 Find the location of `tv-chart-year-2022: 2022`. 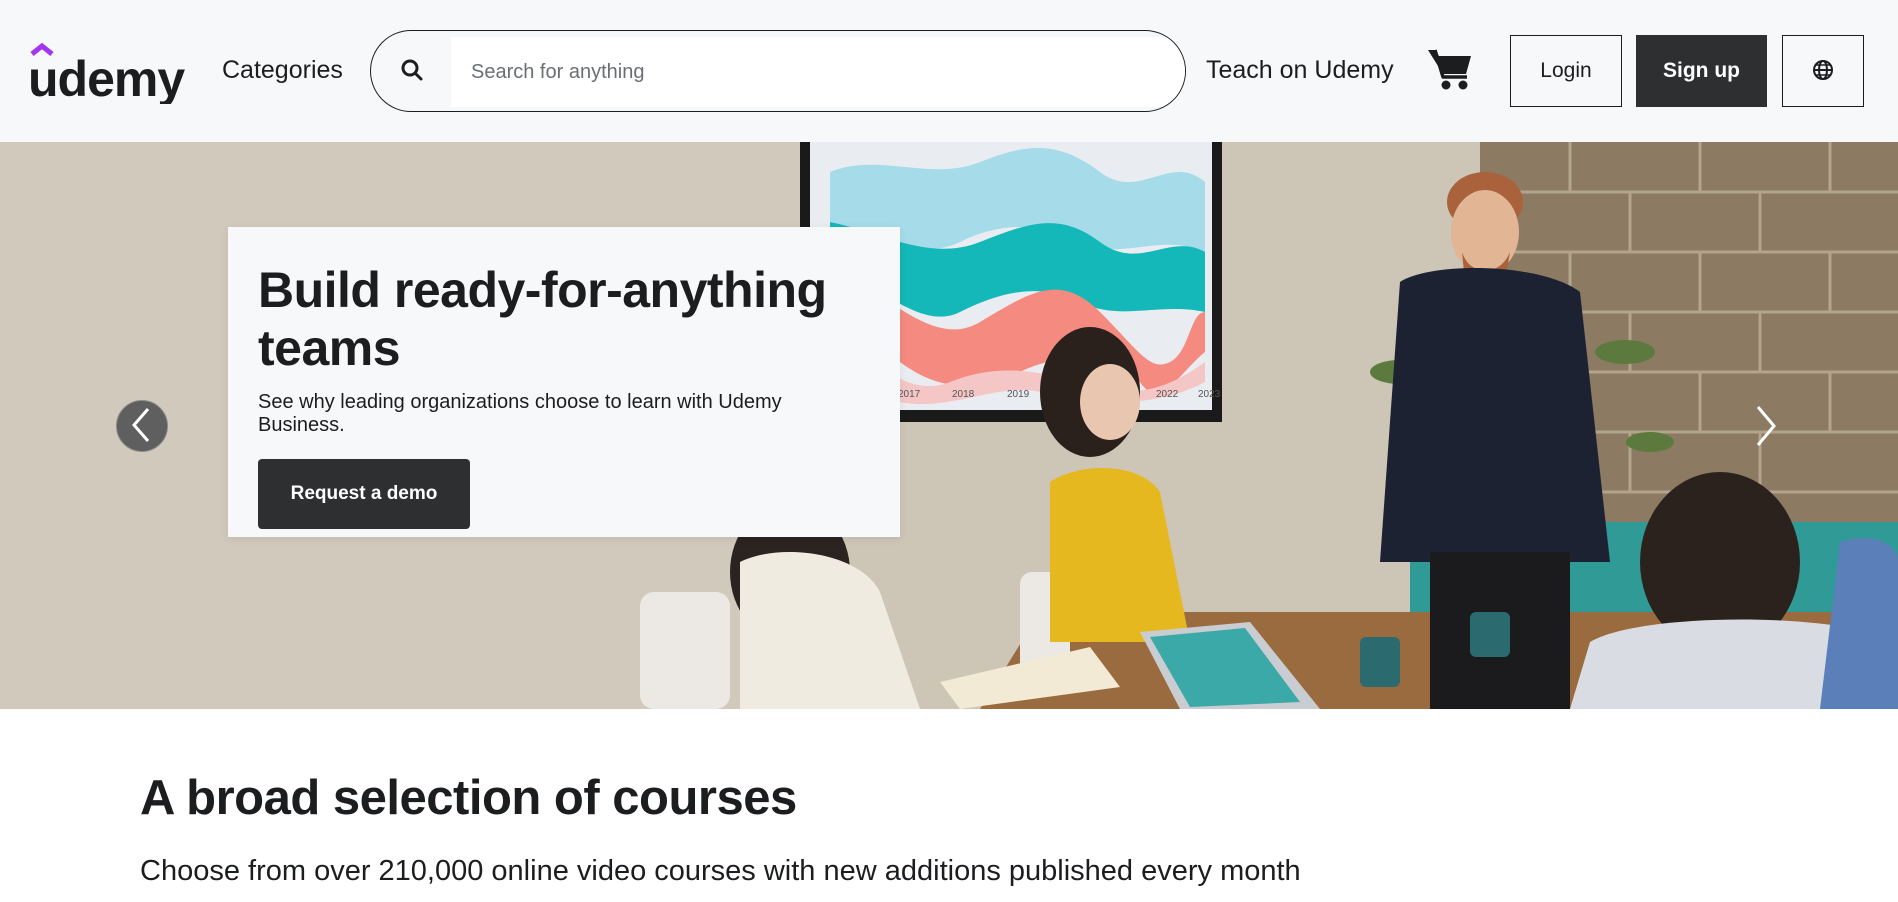

tv-chart-year-2022: 2022 is located at coordinates (1167, 394).